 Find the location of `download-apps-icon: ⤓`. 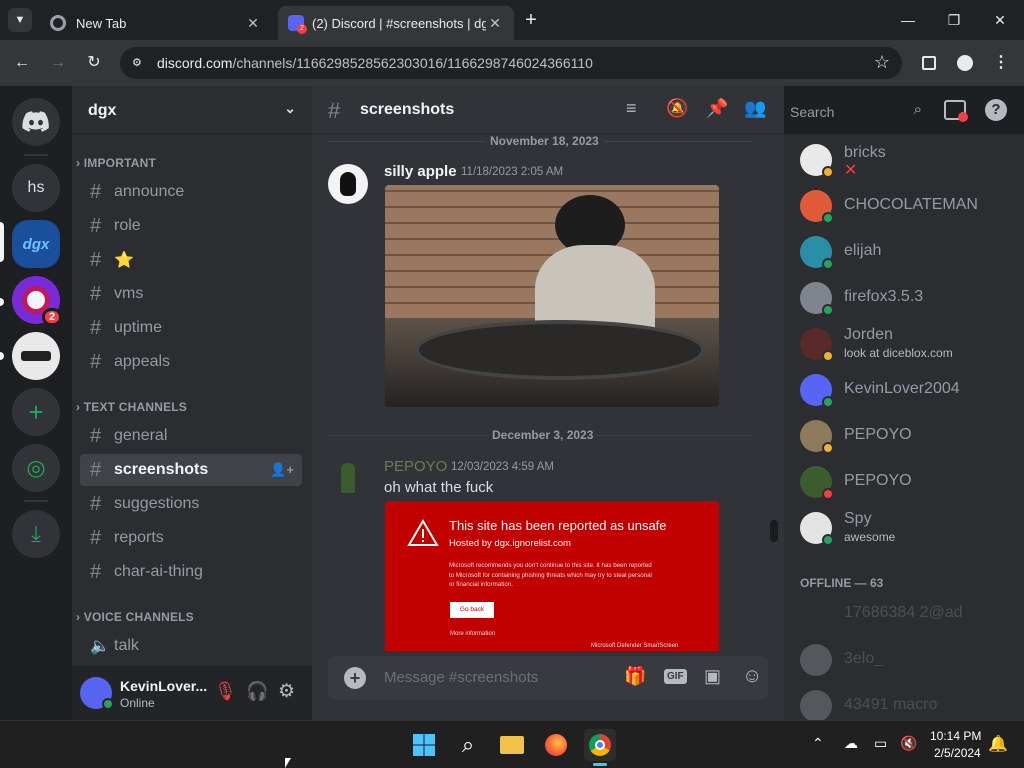

download-apps-icon: ⤓ is located at coordinates (36, 534).